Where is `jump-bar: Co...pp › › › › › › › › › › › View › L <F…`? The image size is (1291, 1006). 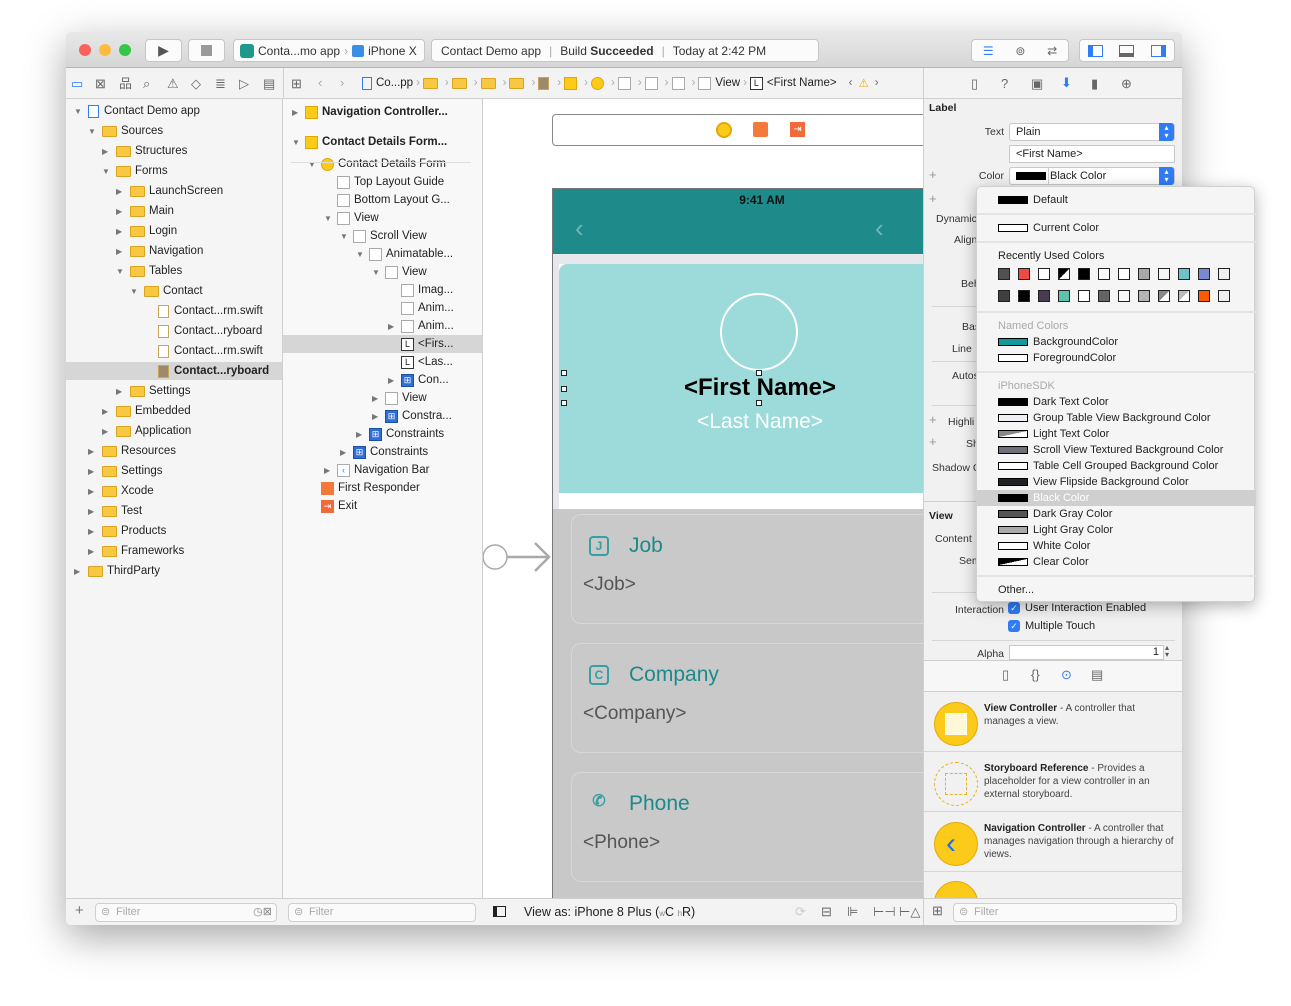
jump-bar: Co...pp › › › › › › › › › › › View › L <F… is located at coordinates (620, 83).